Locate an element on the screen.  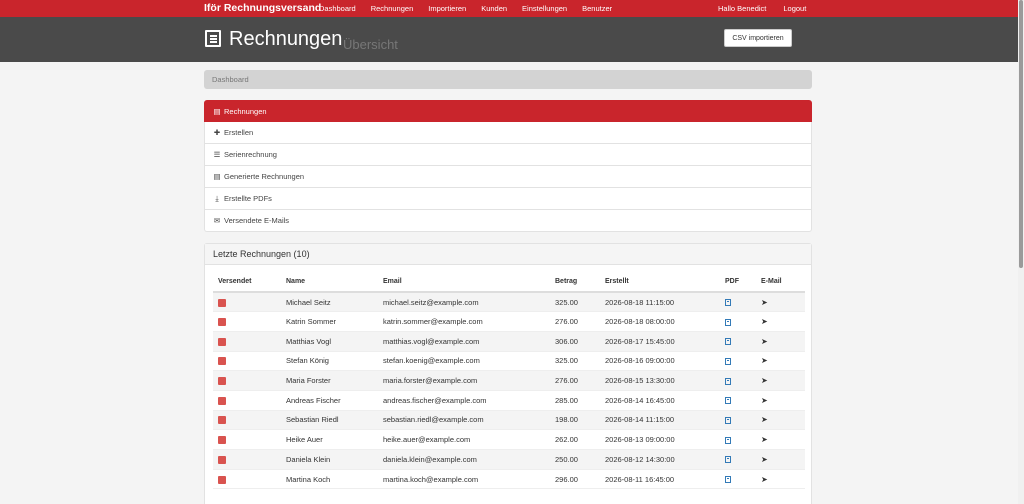
list-icon: ▤ is located at coordinates (217, 111).